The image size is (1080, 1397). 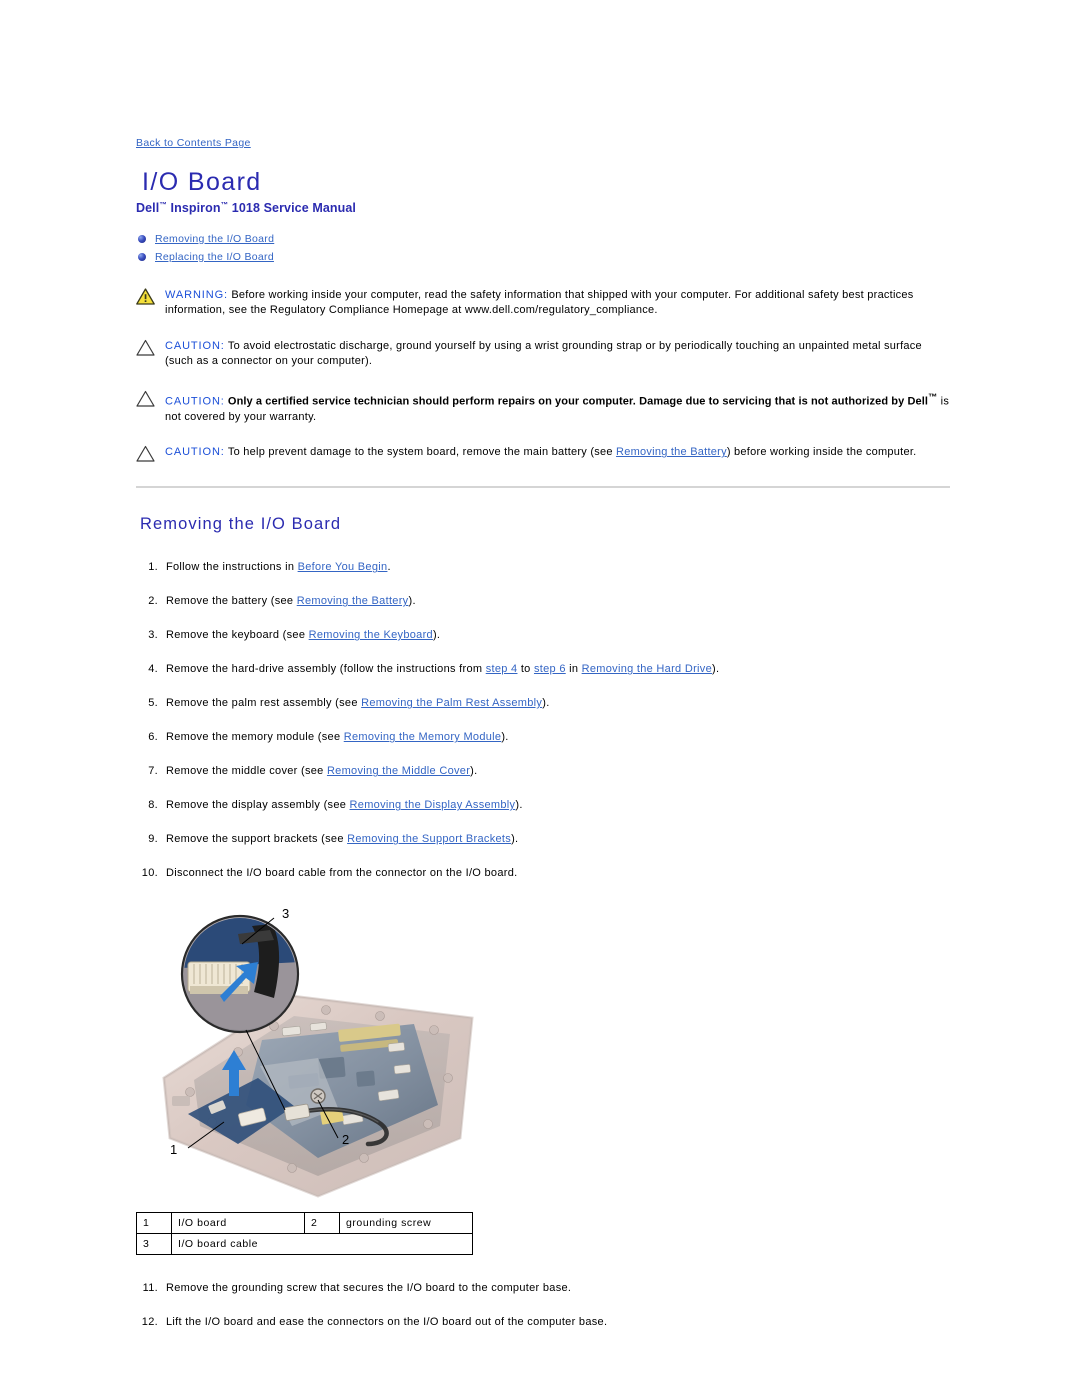 I want to click on toc-item-removing: Removing the I/O Board, so click(x=544, y=239).